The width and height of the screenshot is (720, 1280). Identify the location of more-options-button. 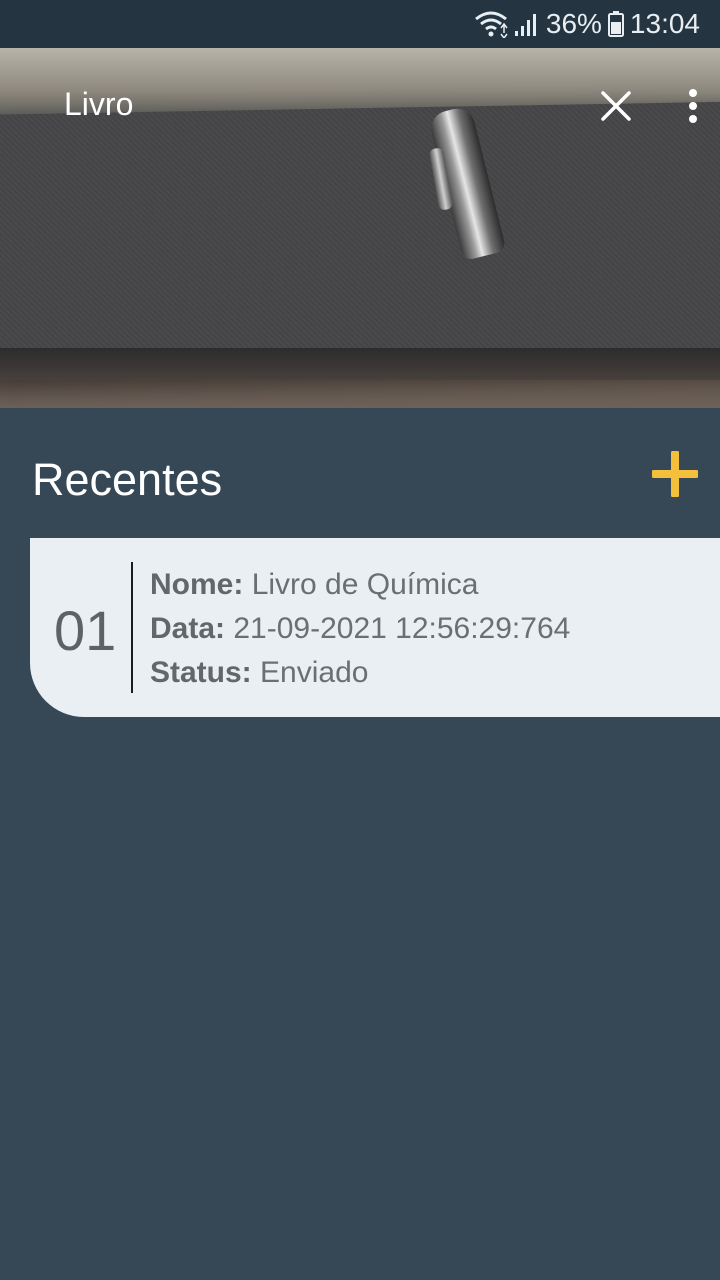
(693, 106).